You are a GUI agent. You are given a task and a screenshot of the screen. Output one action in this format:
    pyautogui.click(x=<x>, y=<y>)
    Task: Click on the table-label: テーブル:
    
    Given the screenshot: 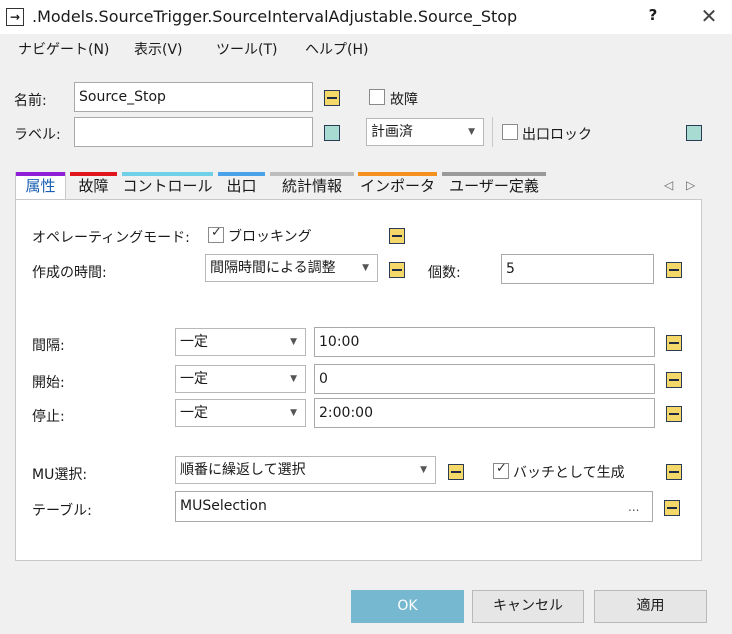 What is the action you would take?
    pyautogui.click(x=62, y=511)
    